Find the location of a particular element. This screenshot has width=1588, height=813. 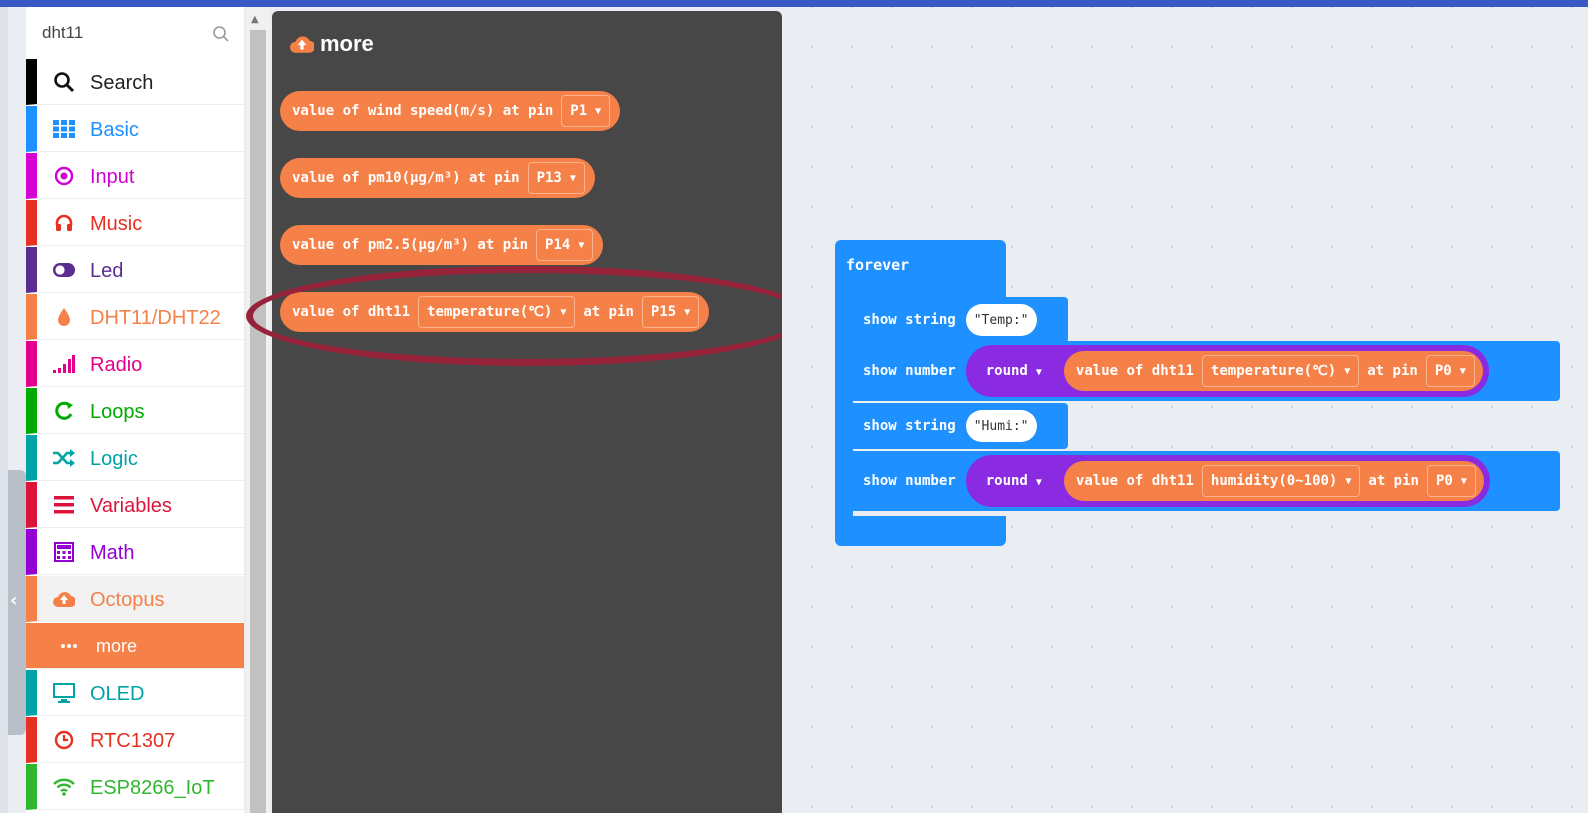

forever-block-bottom is located at coordinates (920, 531).